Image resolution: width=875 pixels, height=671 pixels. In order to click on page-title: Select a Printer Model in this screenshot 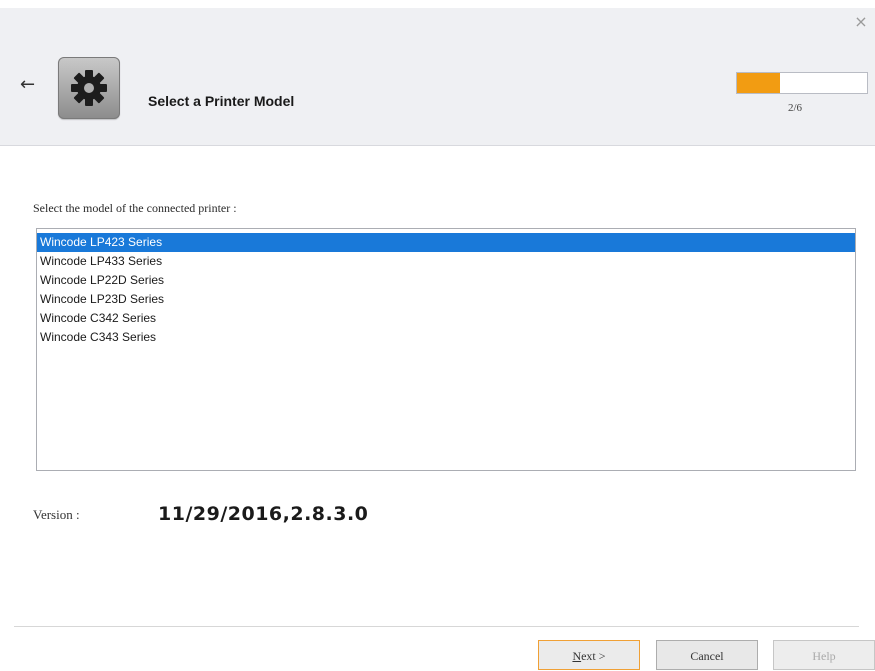, I will do `click(221, 101)`.